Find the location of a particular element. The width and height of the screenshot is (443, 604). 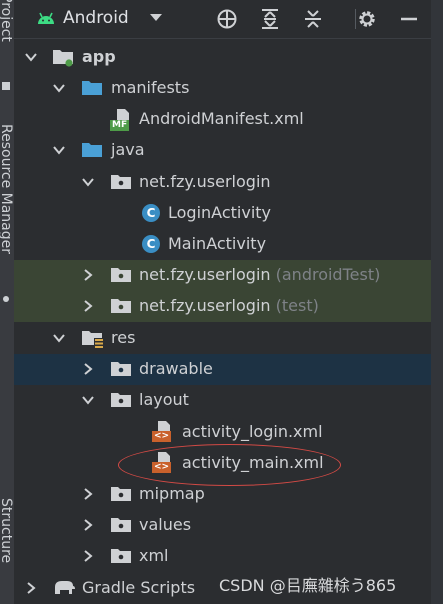

crosshair-icon is located at coordinates (227, 19).